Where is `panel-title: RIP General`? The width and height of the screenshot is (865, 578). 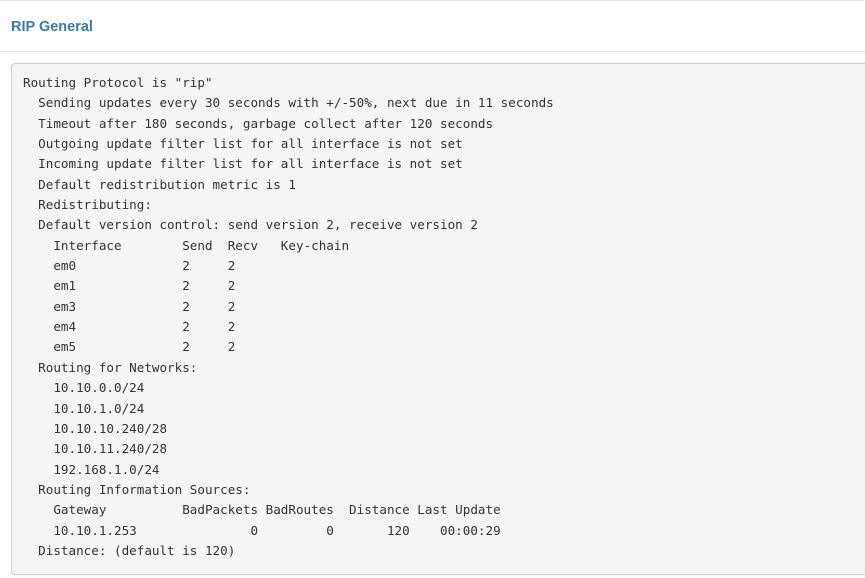
panel-title: RIP General is located at coordinates (52, 27).